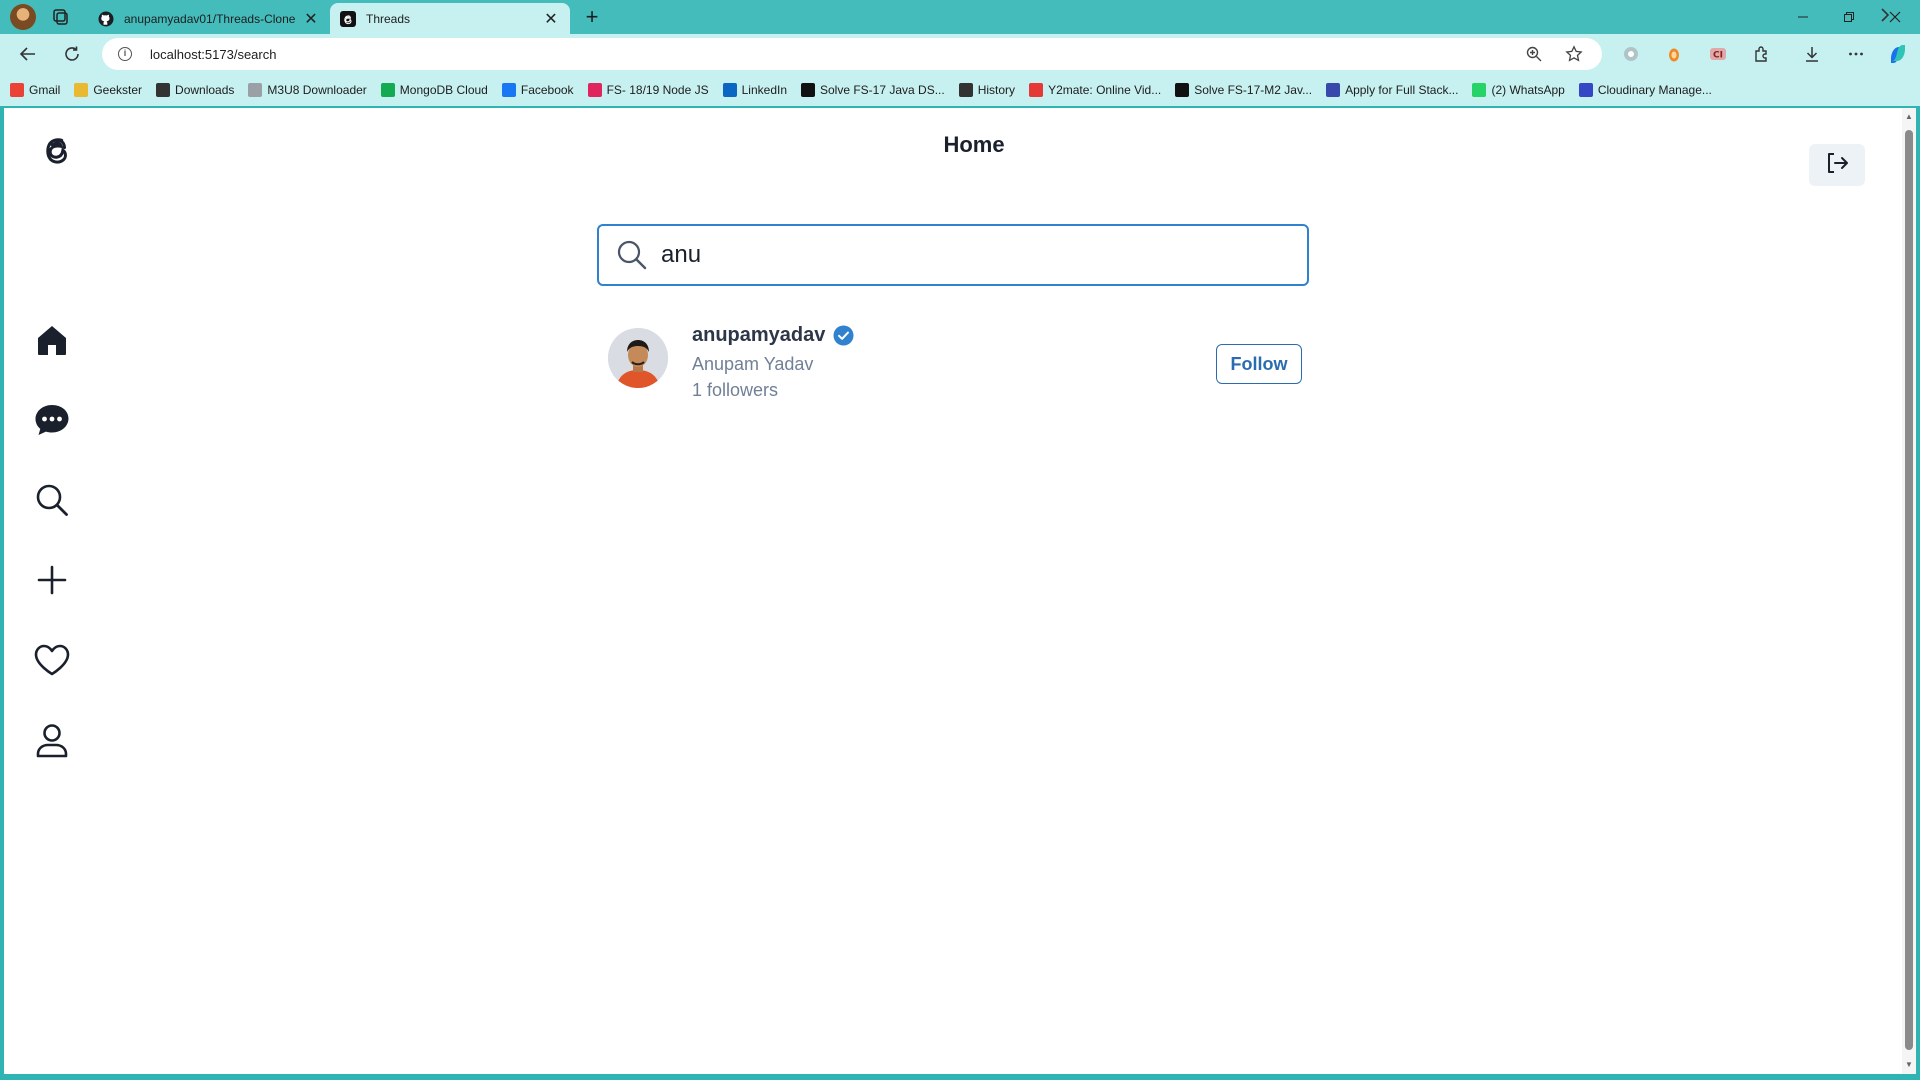 This screenshot has height=1080, width=1920. What do you see at coordinates (1803, 17) in the screenshot?
I see `minimize-icon` at bounding box center [1803, 17].